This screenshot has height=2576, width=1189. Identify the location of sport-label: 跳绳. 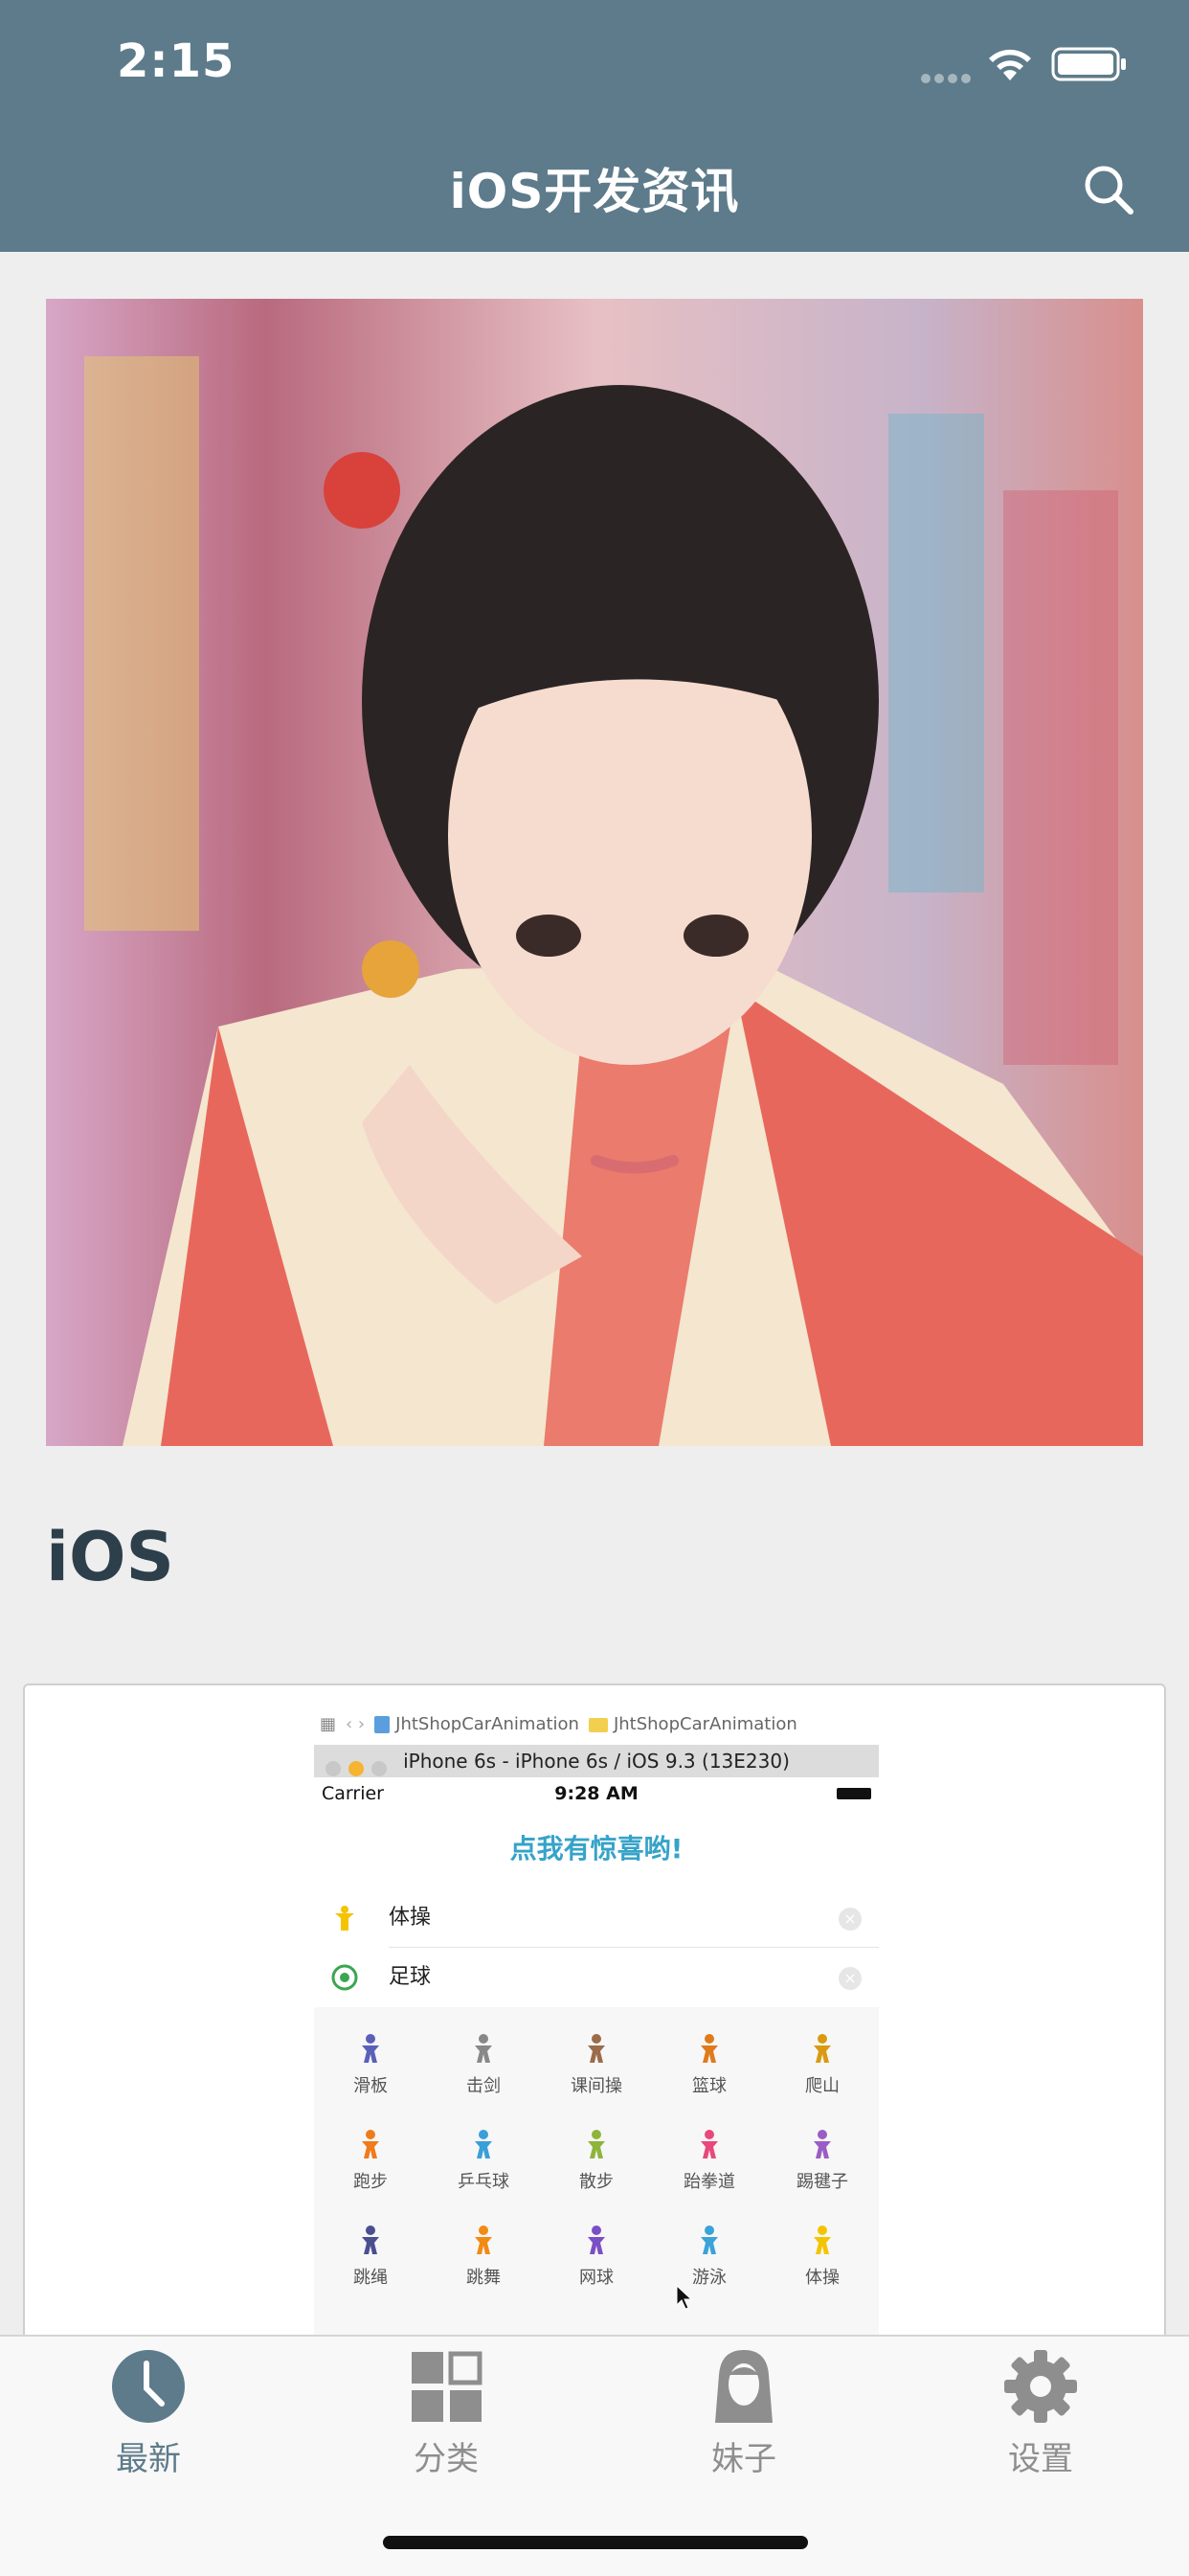
(370, 2278).